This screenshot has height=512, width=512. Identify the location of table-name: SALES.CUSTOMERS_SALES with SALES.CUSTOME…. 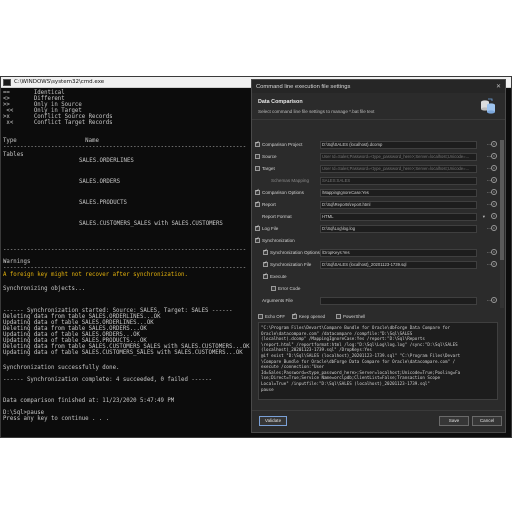
(151, 224).